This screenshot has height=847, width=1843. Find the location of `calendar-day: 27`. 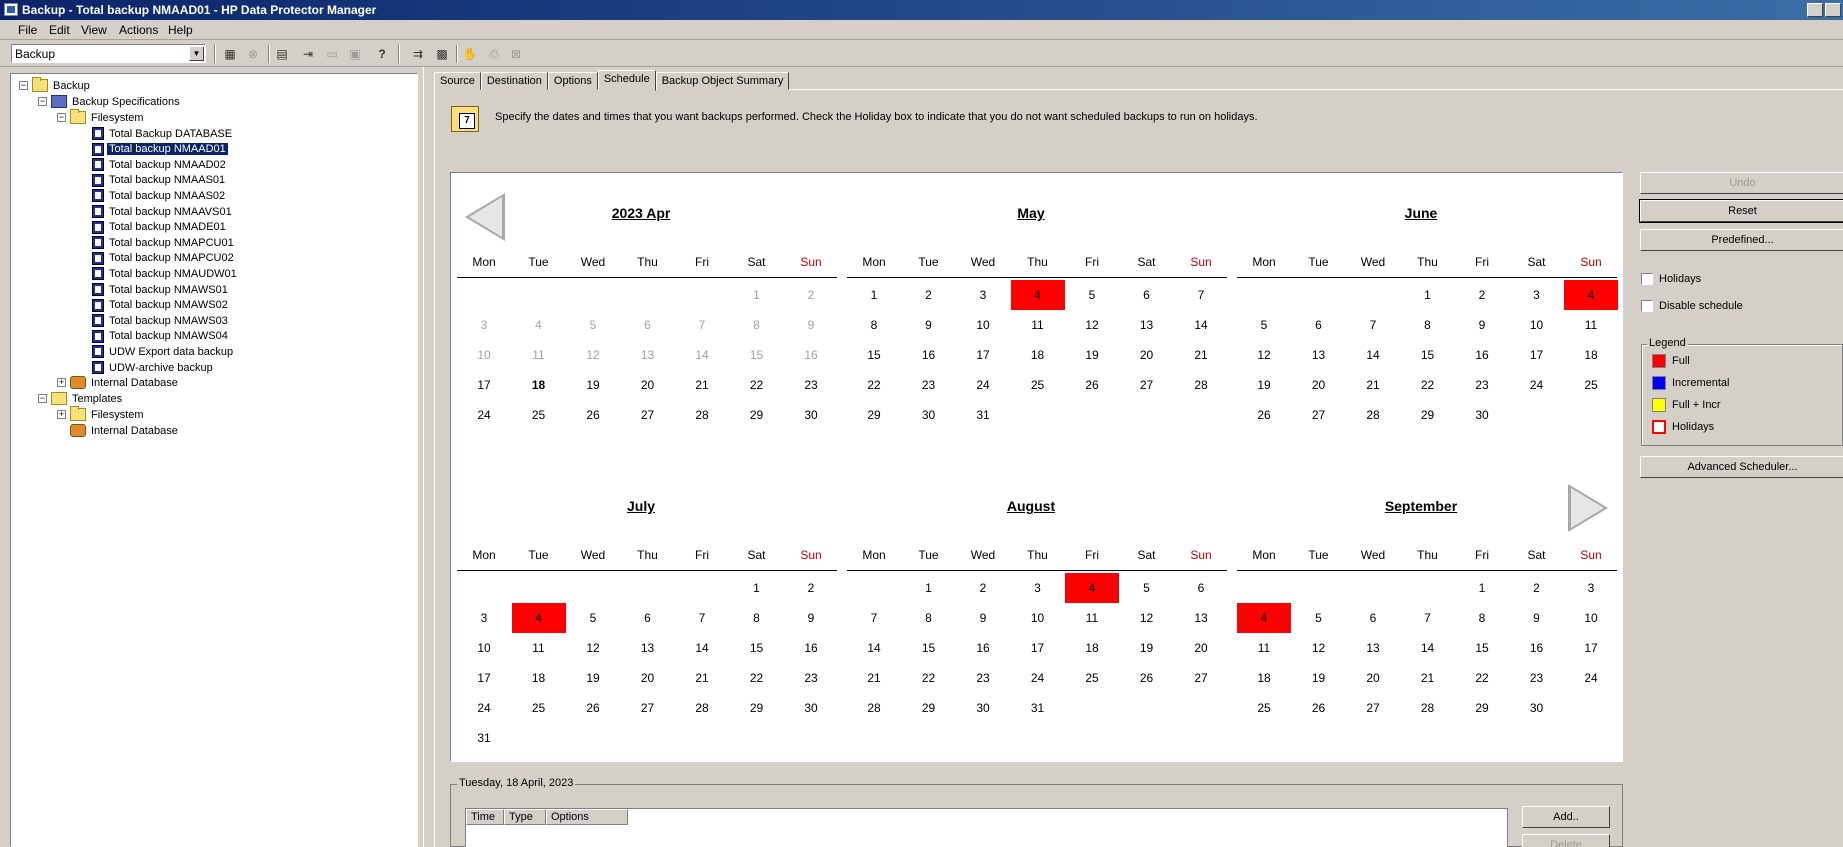

calendar-day: 27 is located at coordinates (1373, 708).